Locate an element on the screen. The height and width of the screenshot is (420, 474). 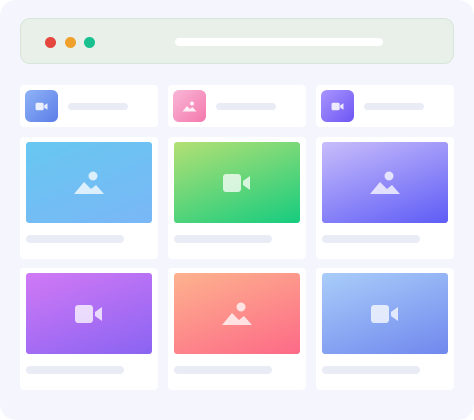
maximize-window-button is located at coordinates (89, 42).